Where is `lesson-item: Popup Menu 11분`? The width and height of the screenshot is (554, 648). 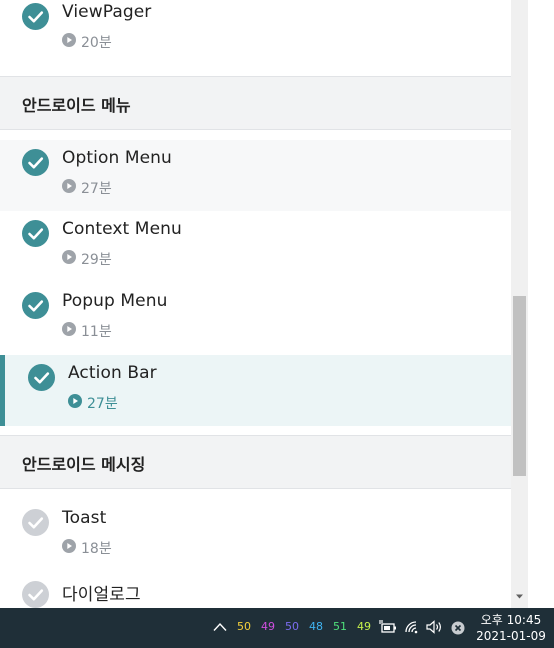
lesson-item: Popup Menu 11분 is located at coordinates (255, 318).